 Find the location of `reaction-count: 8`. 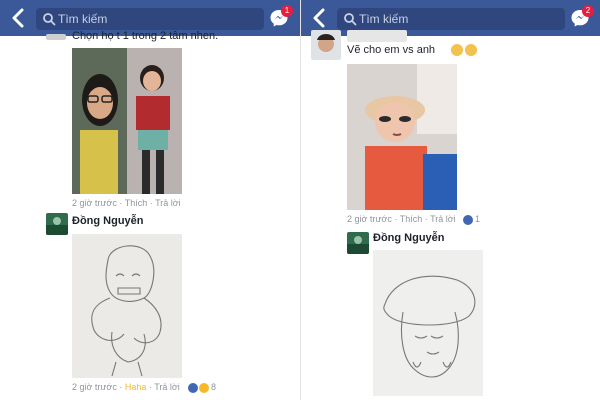

reaction-count: 8 is located at coordinates (213, 387).